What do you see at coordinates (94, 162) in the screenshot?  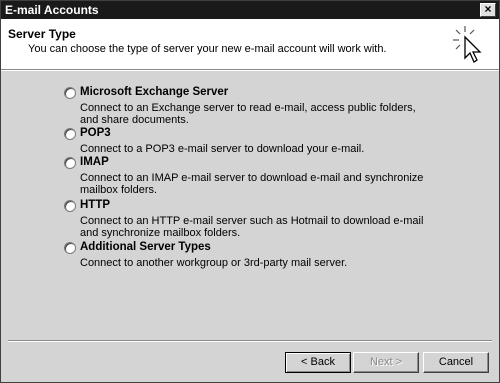 I see `option-imap-label: IMAP` at bounding box center [94, 162].